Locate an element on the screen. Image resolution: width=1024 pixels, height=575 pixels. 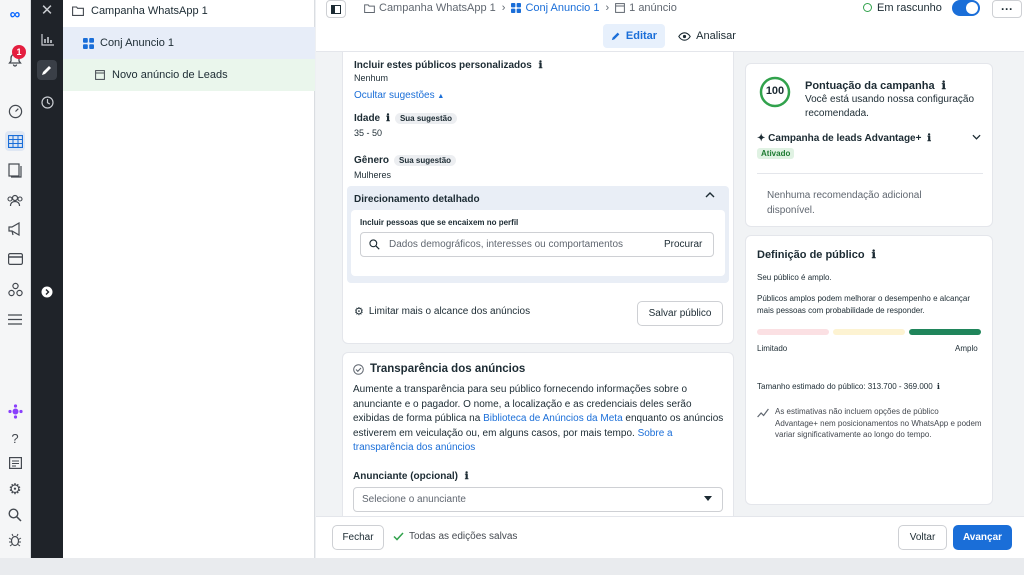
settings-gear-icon: ⚙ is located at coordinates (15, 489).